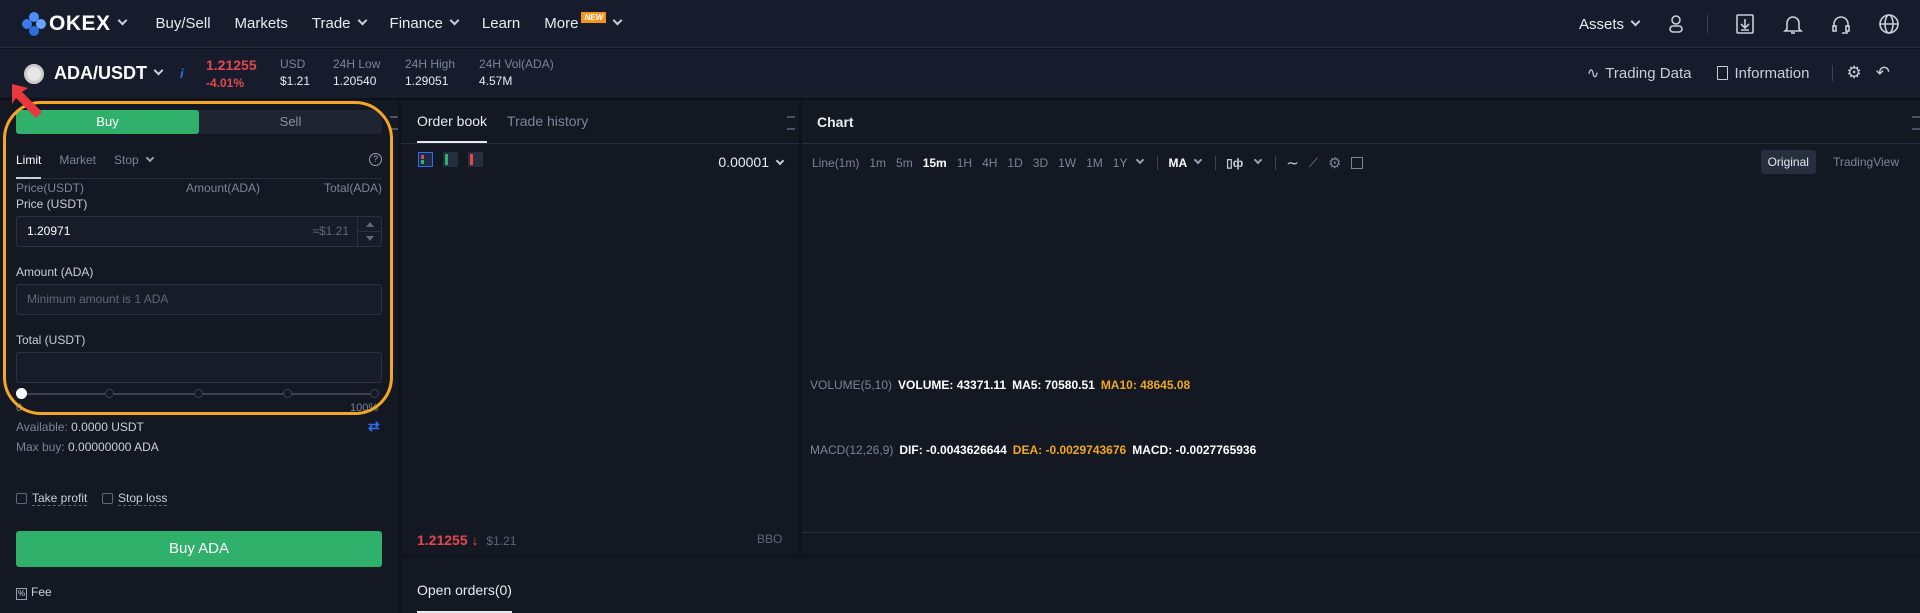 Image resolution: width=1920 pixels, height=613 pixels. What do you see at coordinates (1866, 162) in the screenshot?
I see `view-tradingview: TradingView` at bounding box center [1866, 162].